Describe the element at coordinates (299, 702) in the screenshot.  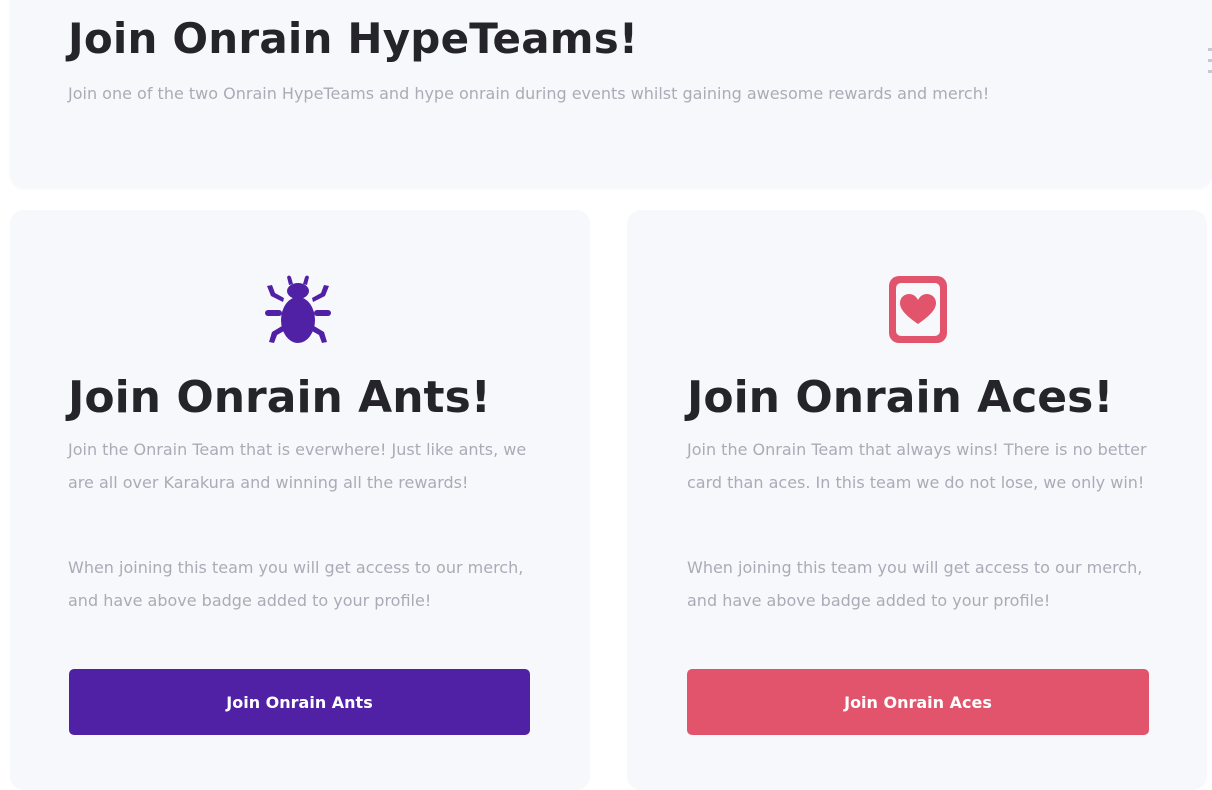
I see `join-ants-button: Join Onrain Ants` at that location.